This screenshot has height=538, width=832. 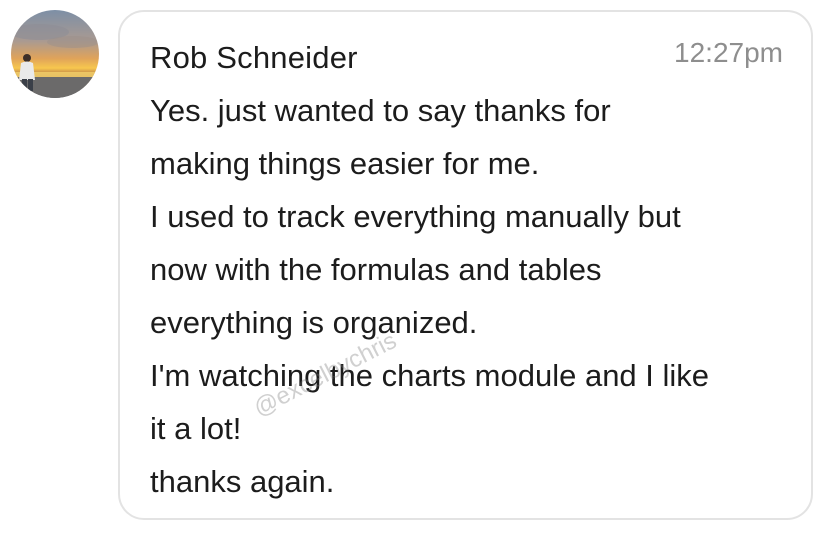 I want to click on avatar, so click(x=55, y=54).